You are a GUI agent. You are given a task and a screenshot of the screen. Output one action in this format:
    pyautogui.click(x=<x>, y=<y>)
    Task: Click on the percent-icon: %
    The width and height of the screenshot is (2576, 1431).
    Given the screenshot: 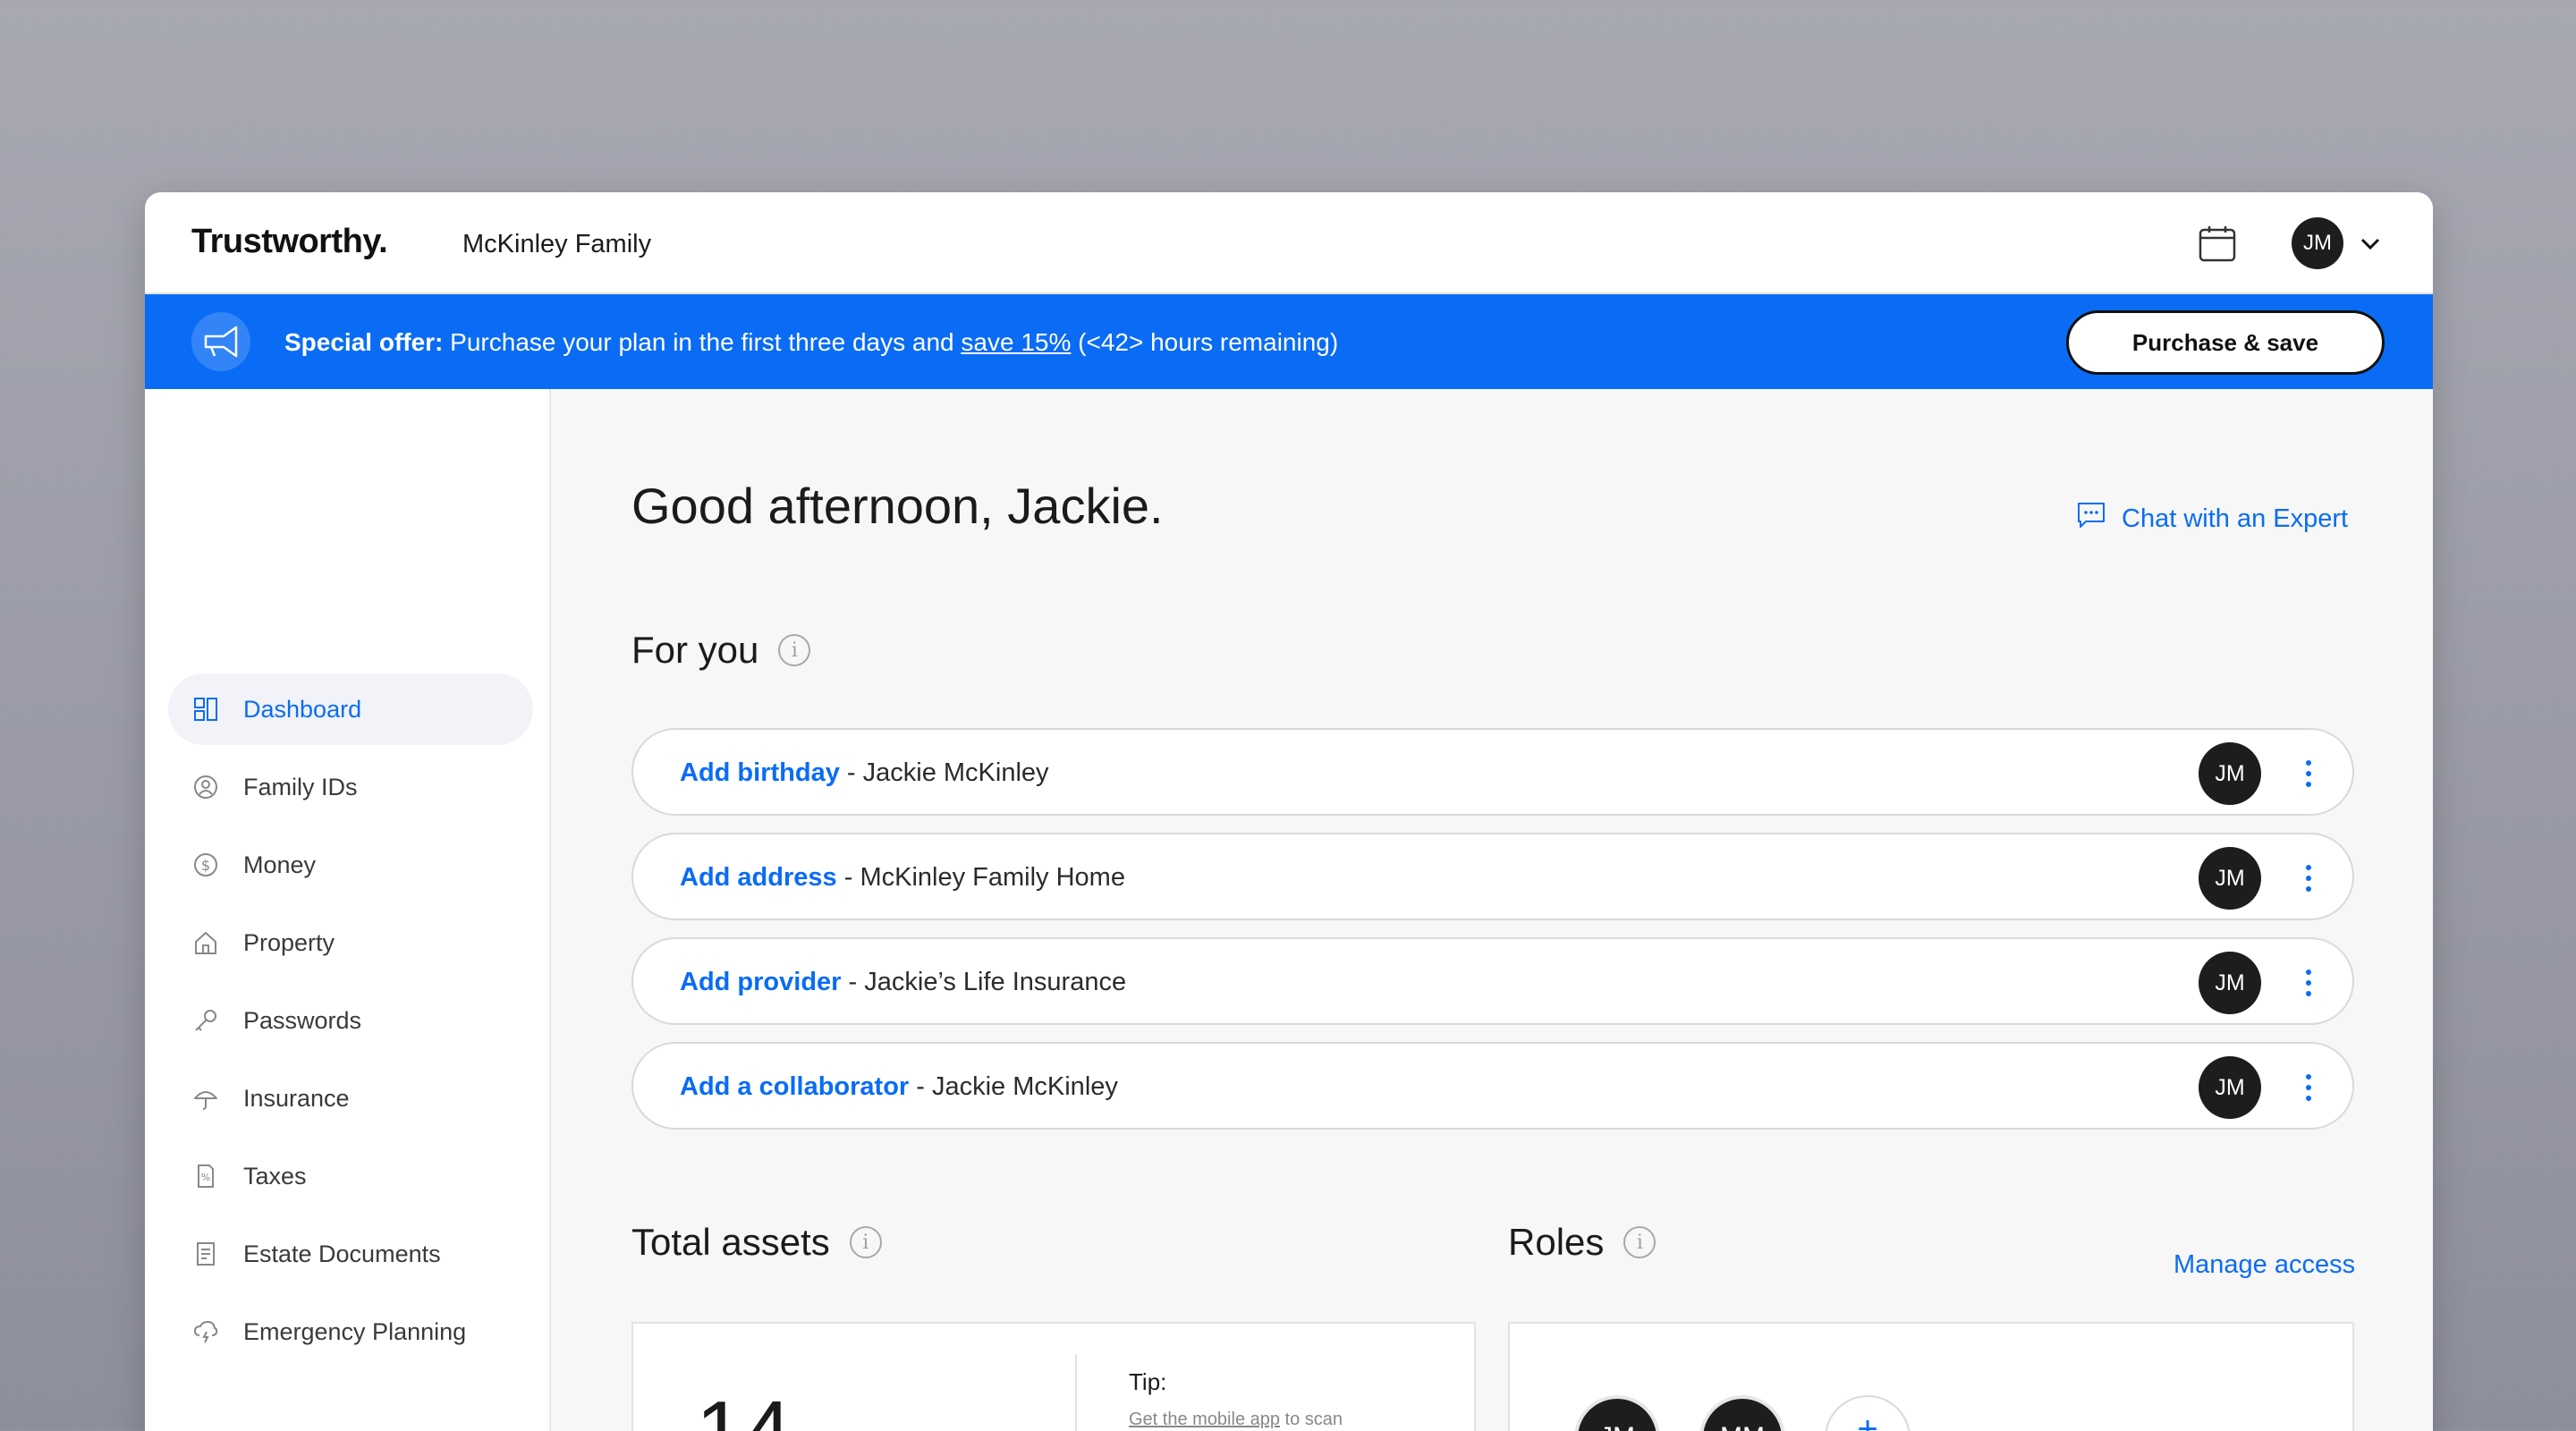 What is the action you would take?
    pyautogui.click(x=205, y=1176)
    